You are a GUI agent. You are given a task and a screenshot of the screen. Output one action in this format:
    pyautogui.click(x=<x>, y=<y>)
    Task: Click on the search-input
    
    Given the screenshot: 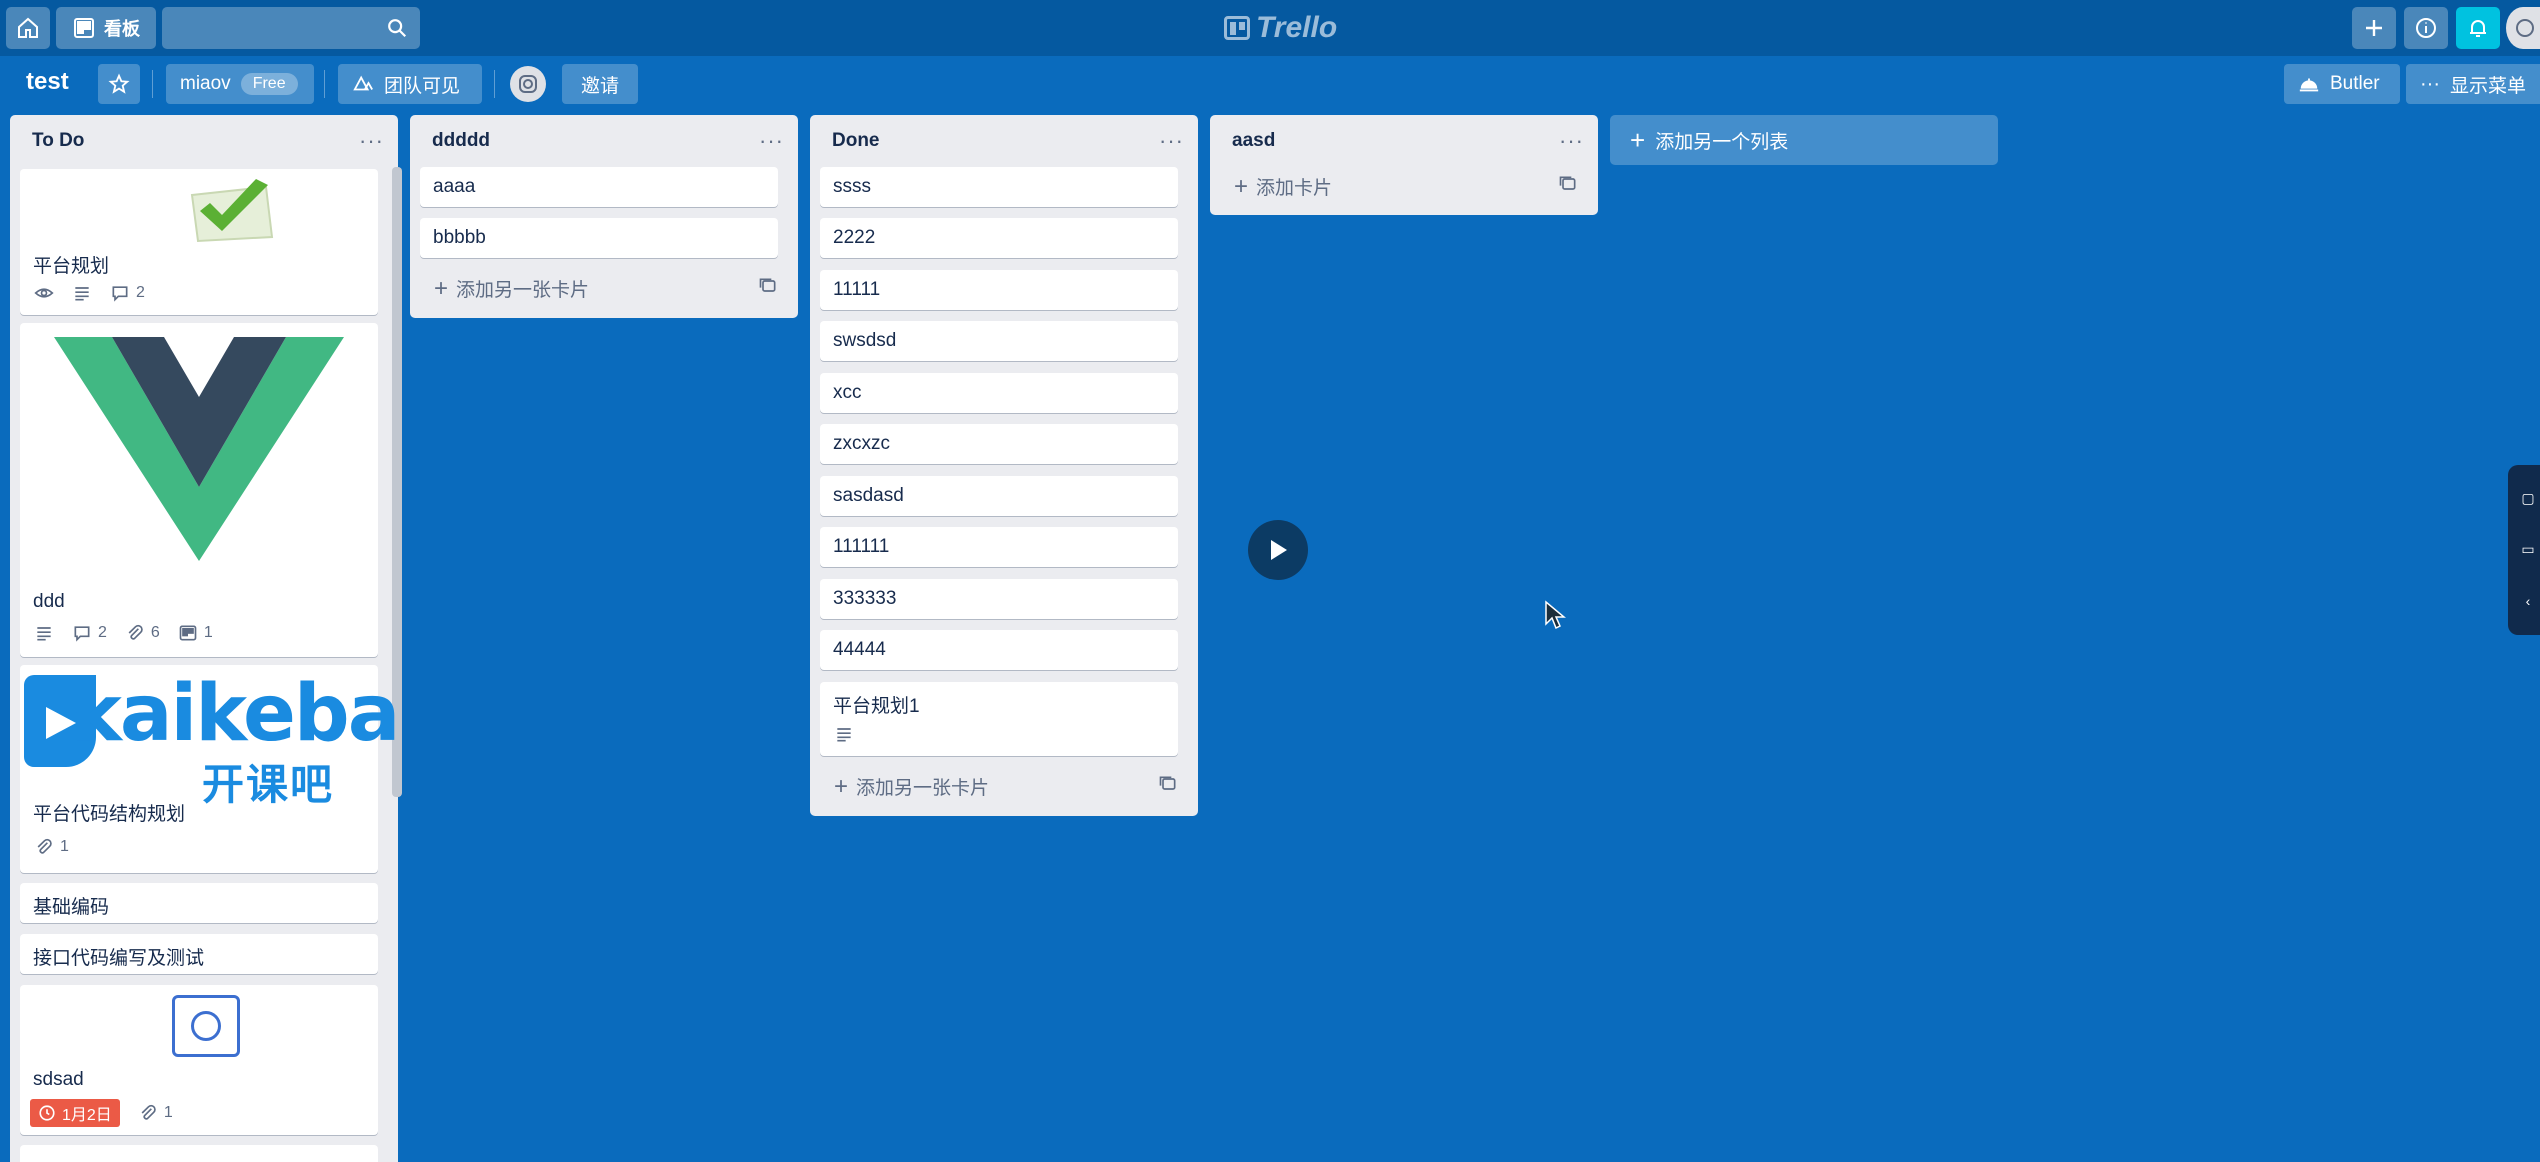 What is the action you would take?
    pyautogui.click(x=267, y=28)
    